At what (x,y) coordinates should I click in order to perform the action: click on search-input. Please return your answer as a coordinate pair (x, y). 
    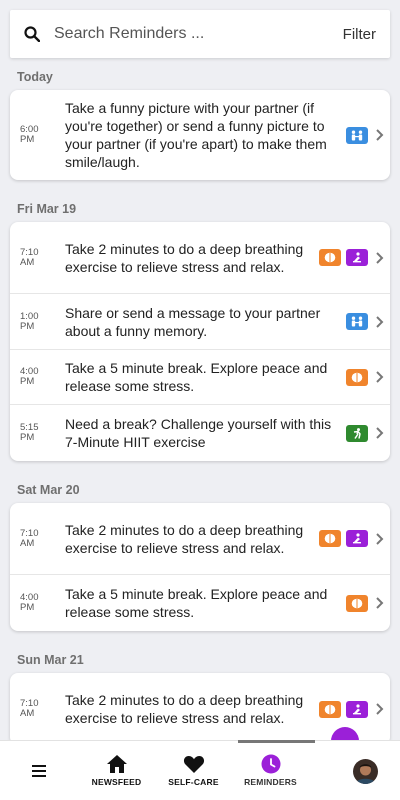
    Looking at the image, I should click on (198, 34).